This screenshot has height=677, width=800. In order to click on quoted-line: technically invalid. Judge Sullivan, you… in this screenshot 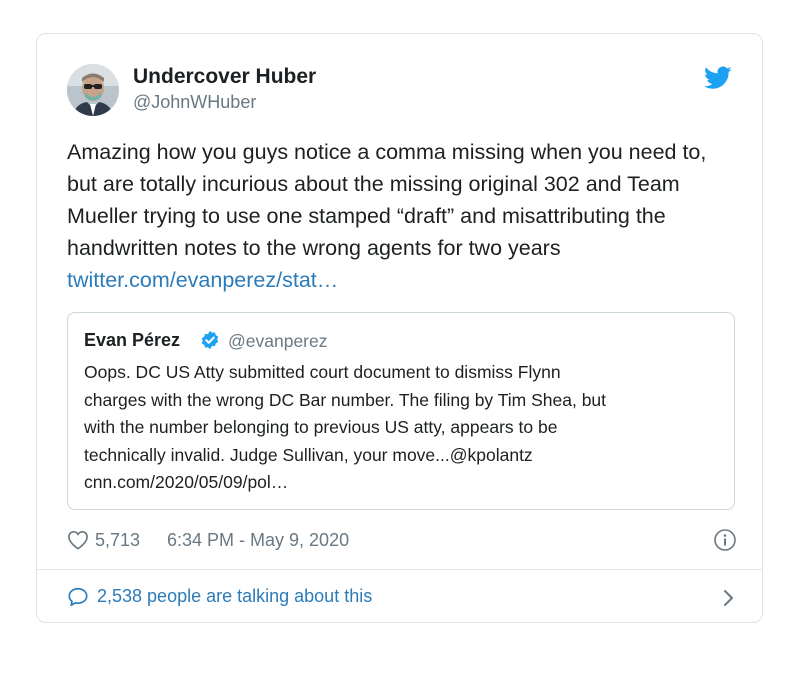, I will do `click(308, 454)`.